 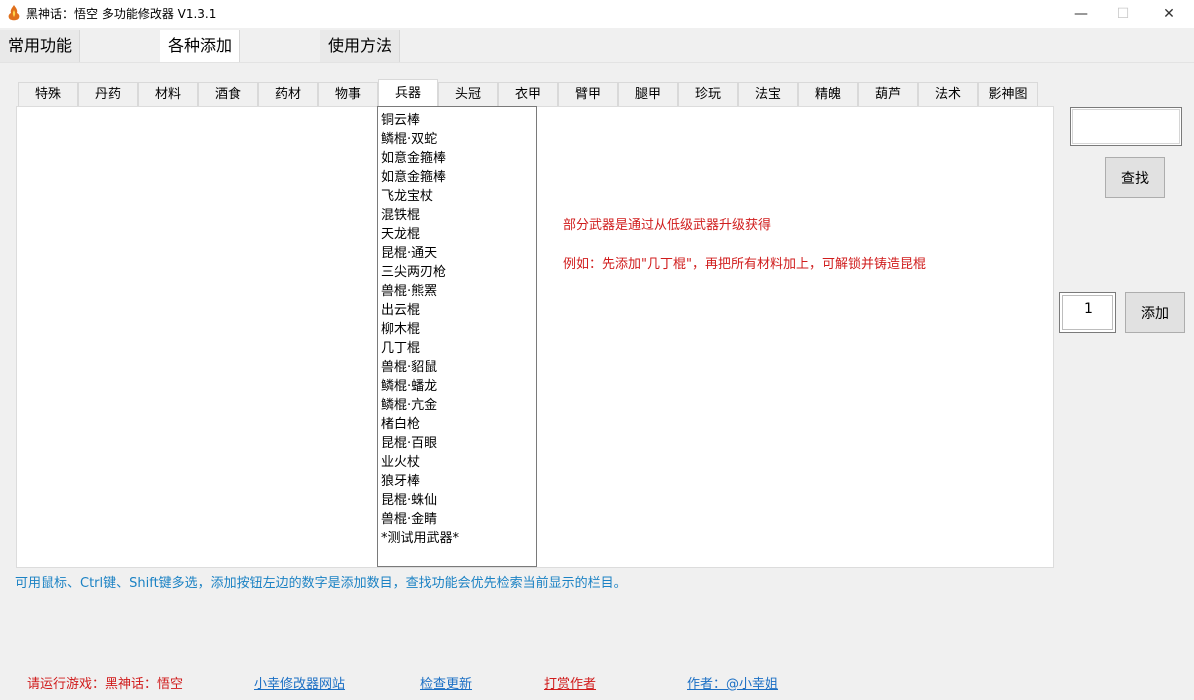 What do you see at coordinates (1155, 312) in the screenshot?
I see `add-button: 添加` at bounding box center [1155, 312].